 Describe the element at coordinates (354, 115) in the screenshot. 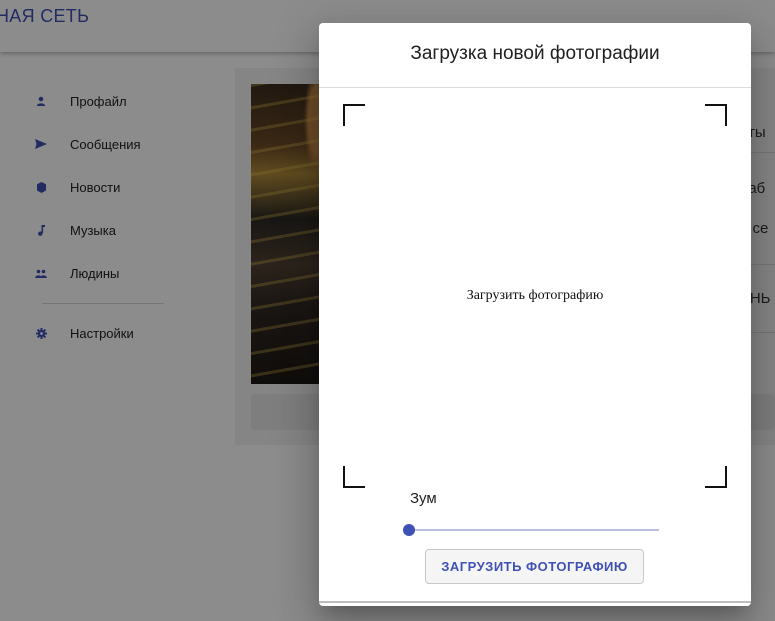

I see `crop-corner-top-left` at that location.